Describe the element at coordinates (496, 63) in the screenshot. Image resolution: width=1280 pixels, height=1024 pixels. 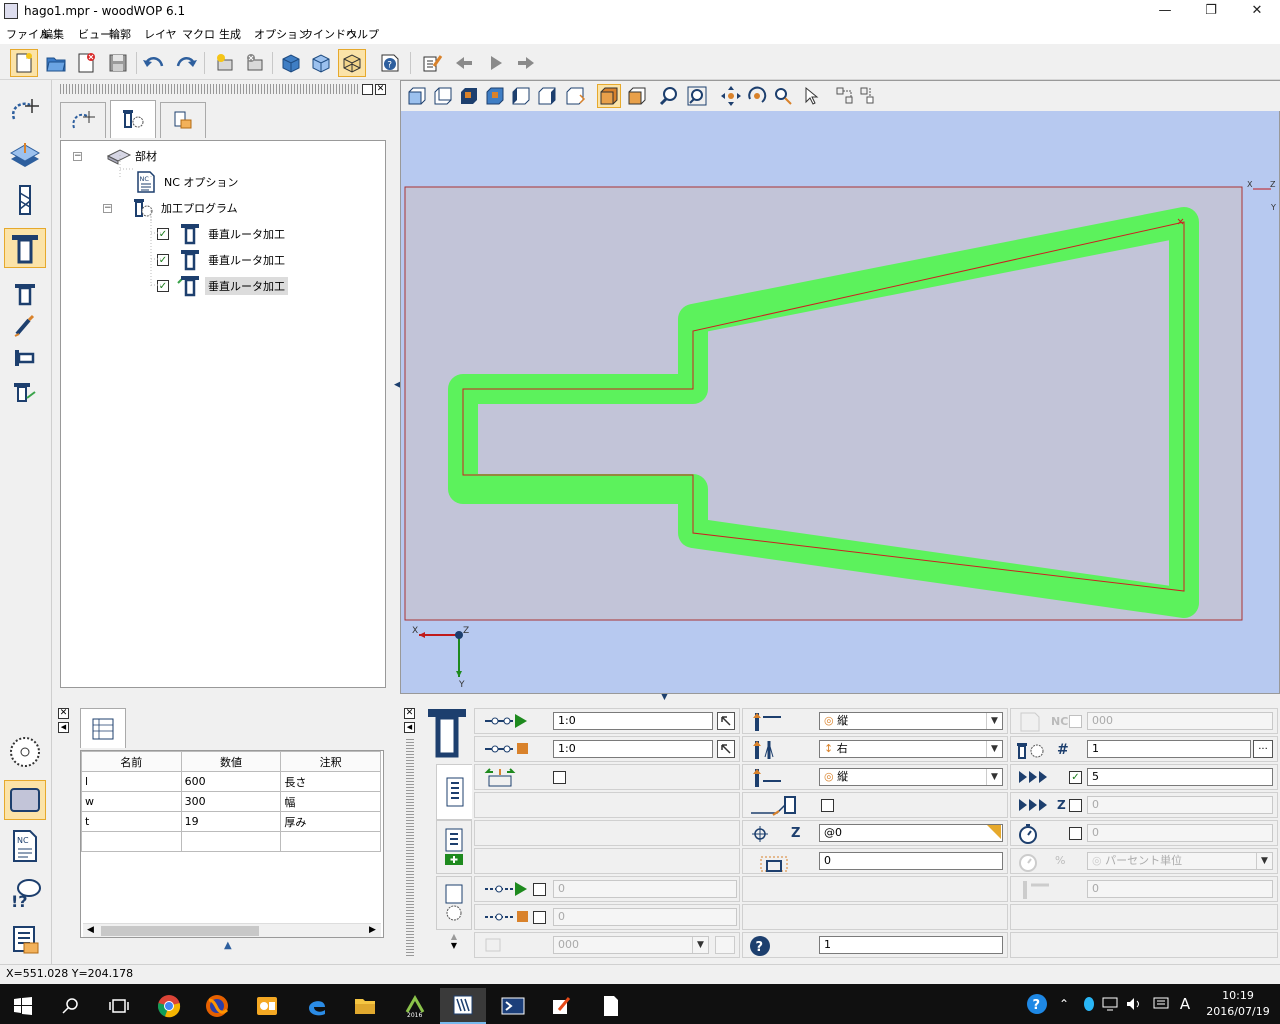
I see `play-icon` at that location.